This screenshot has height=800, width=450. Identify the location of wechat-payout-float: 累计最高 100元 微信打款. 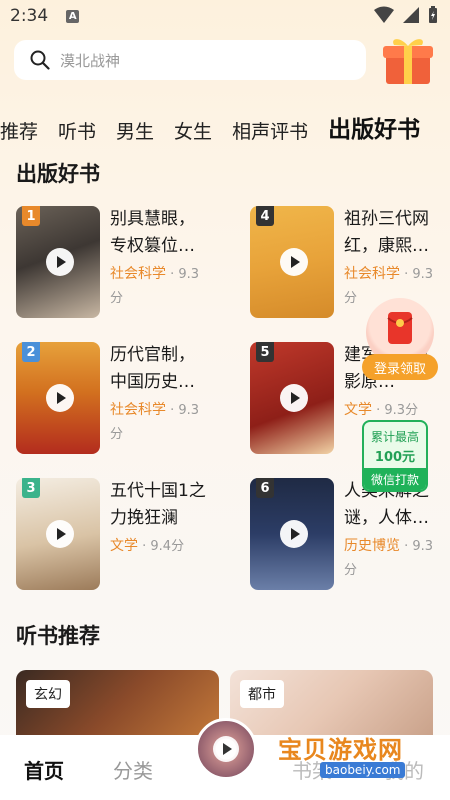
(395, 456).